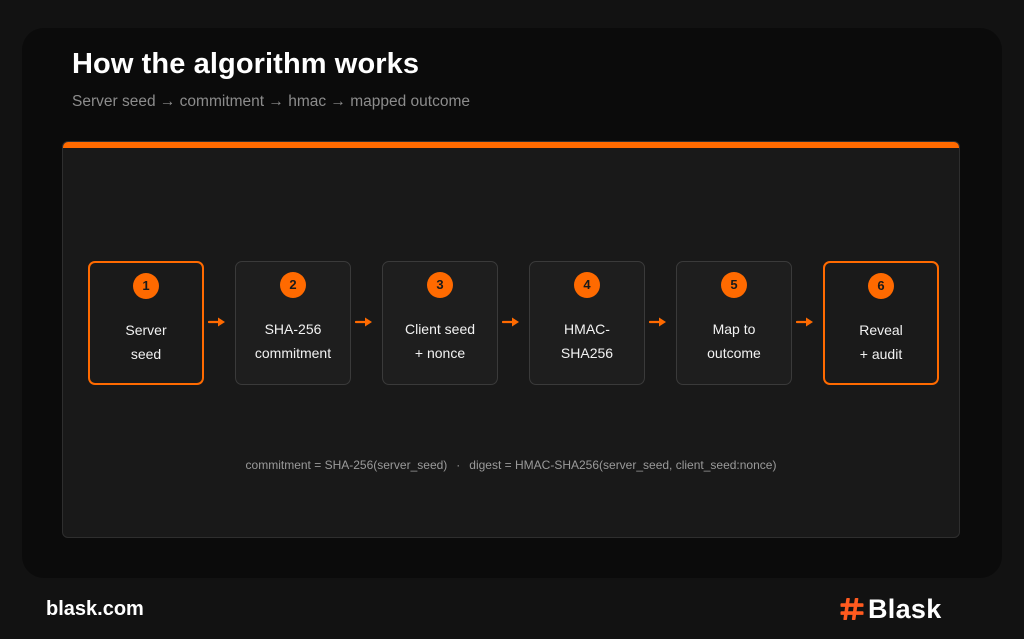  I want to click on footer-site-link: blask.com, so click(95, 609).